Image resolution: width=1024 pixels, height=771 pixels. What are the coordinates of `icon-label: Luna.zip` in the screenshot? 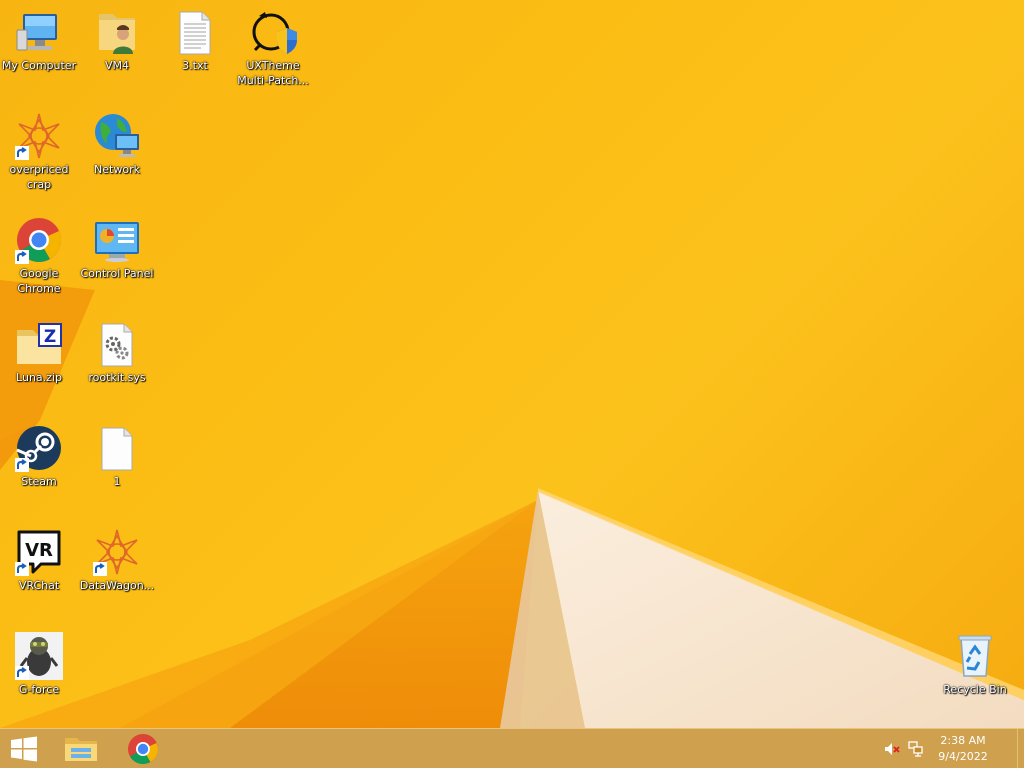 It's located at (39, 377).